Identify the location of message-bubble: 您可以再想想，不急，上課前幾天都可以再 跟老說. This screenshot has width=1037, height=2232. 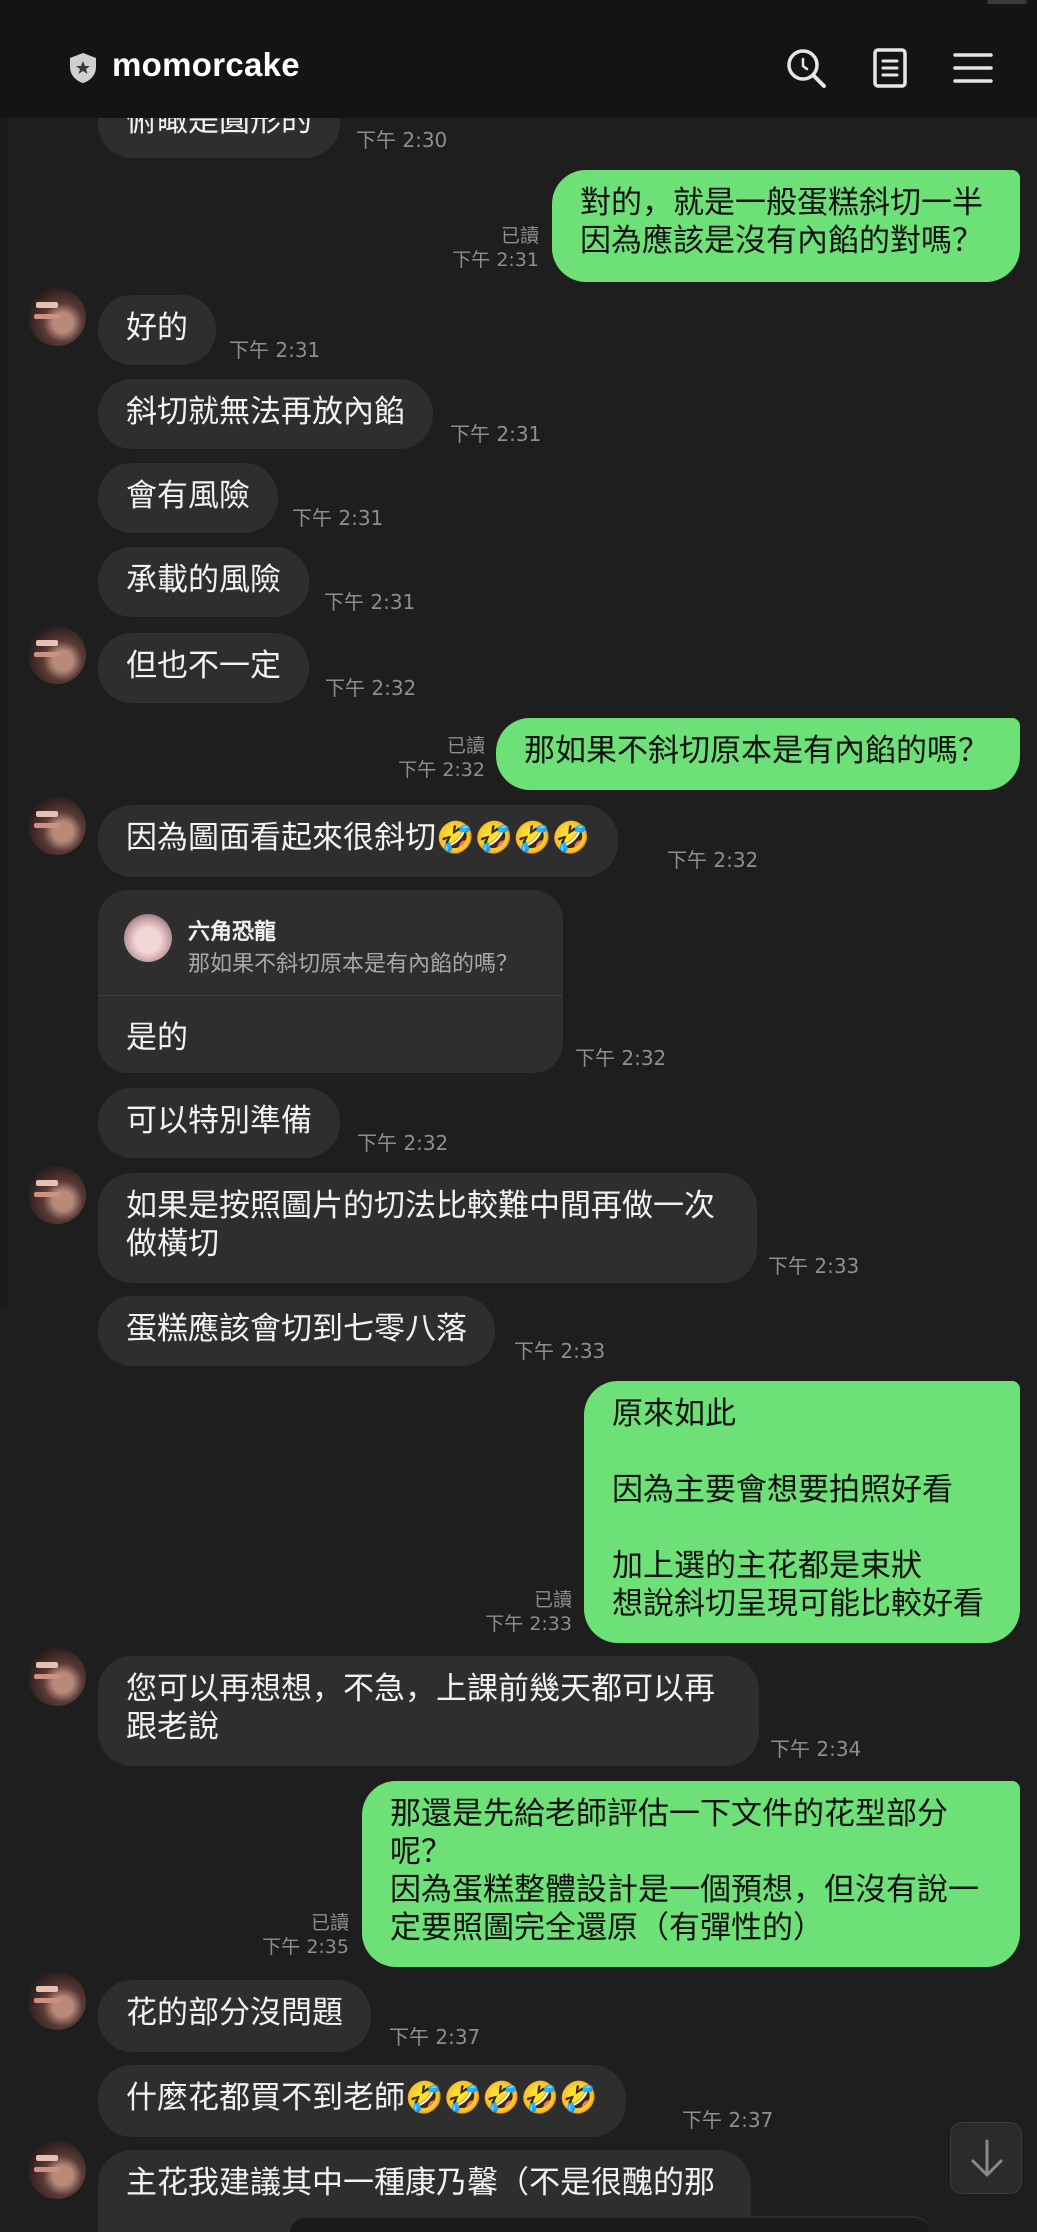
(428, 1711).